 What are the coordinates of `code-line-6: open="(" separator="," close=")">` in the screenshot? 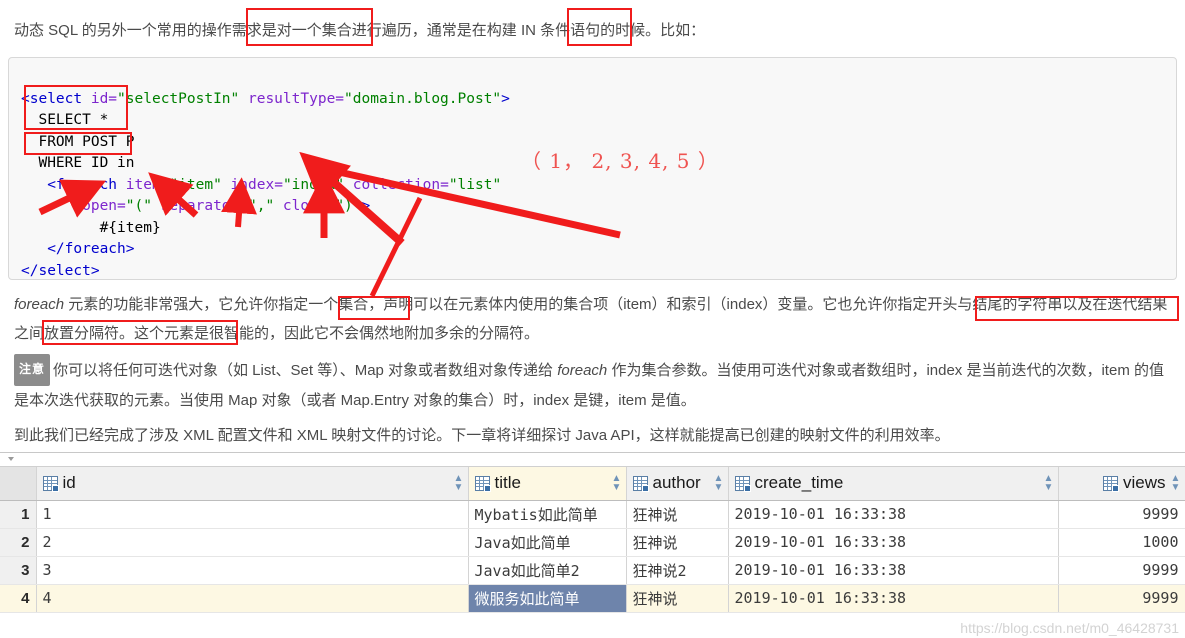 It's located at (226, 206).